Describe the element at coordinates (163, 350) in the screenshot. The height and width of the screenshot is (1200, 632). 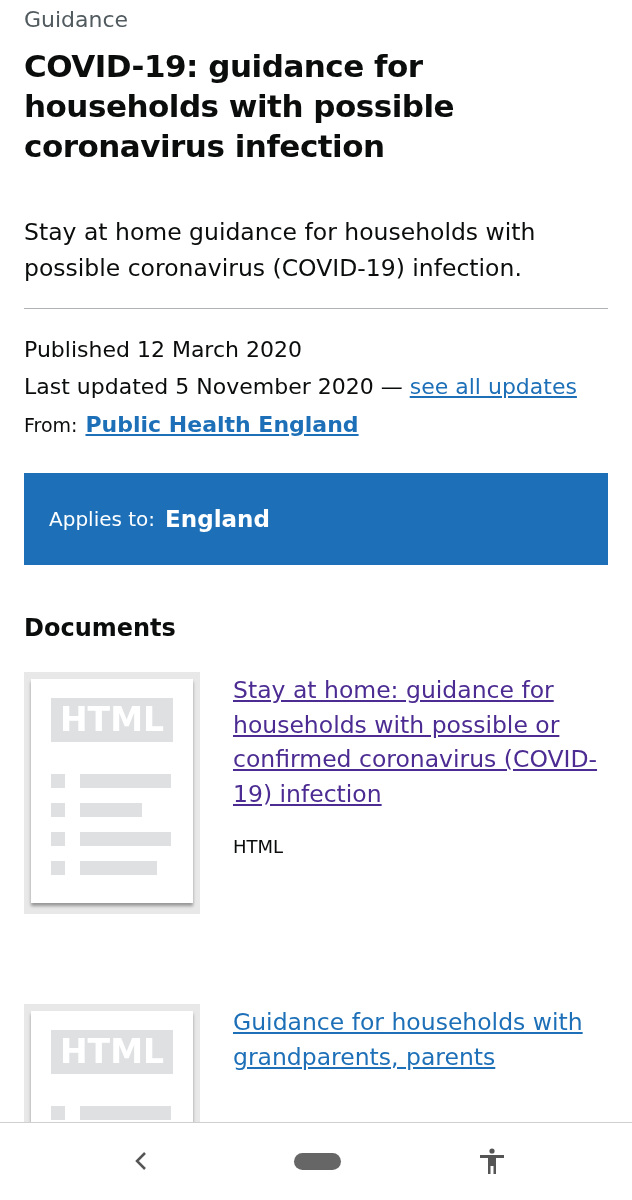
I see `published-date: Published 12 March 2020` at that location.